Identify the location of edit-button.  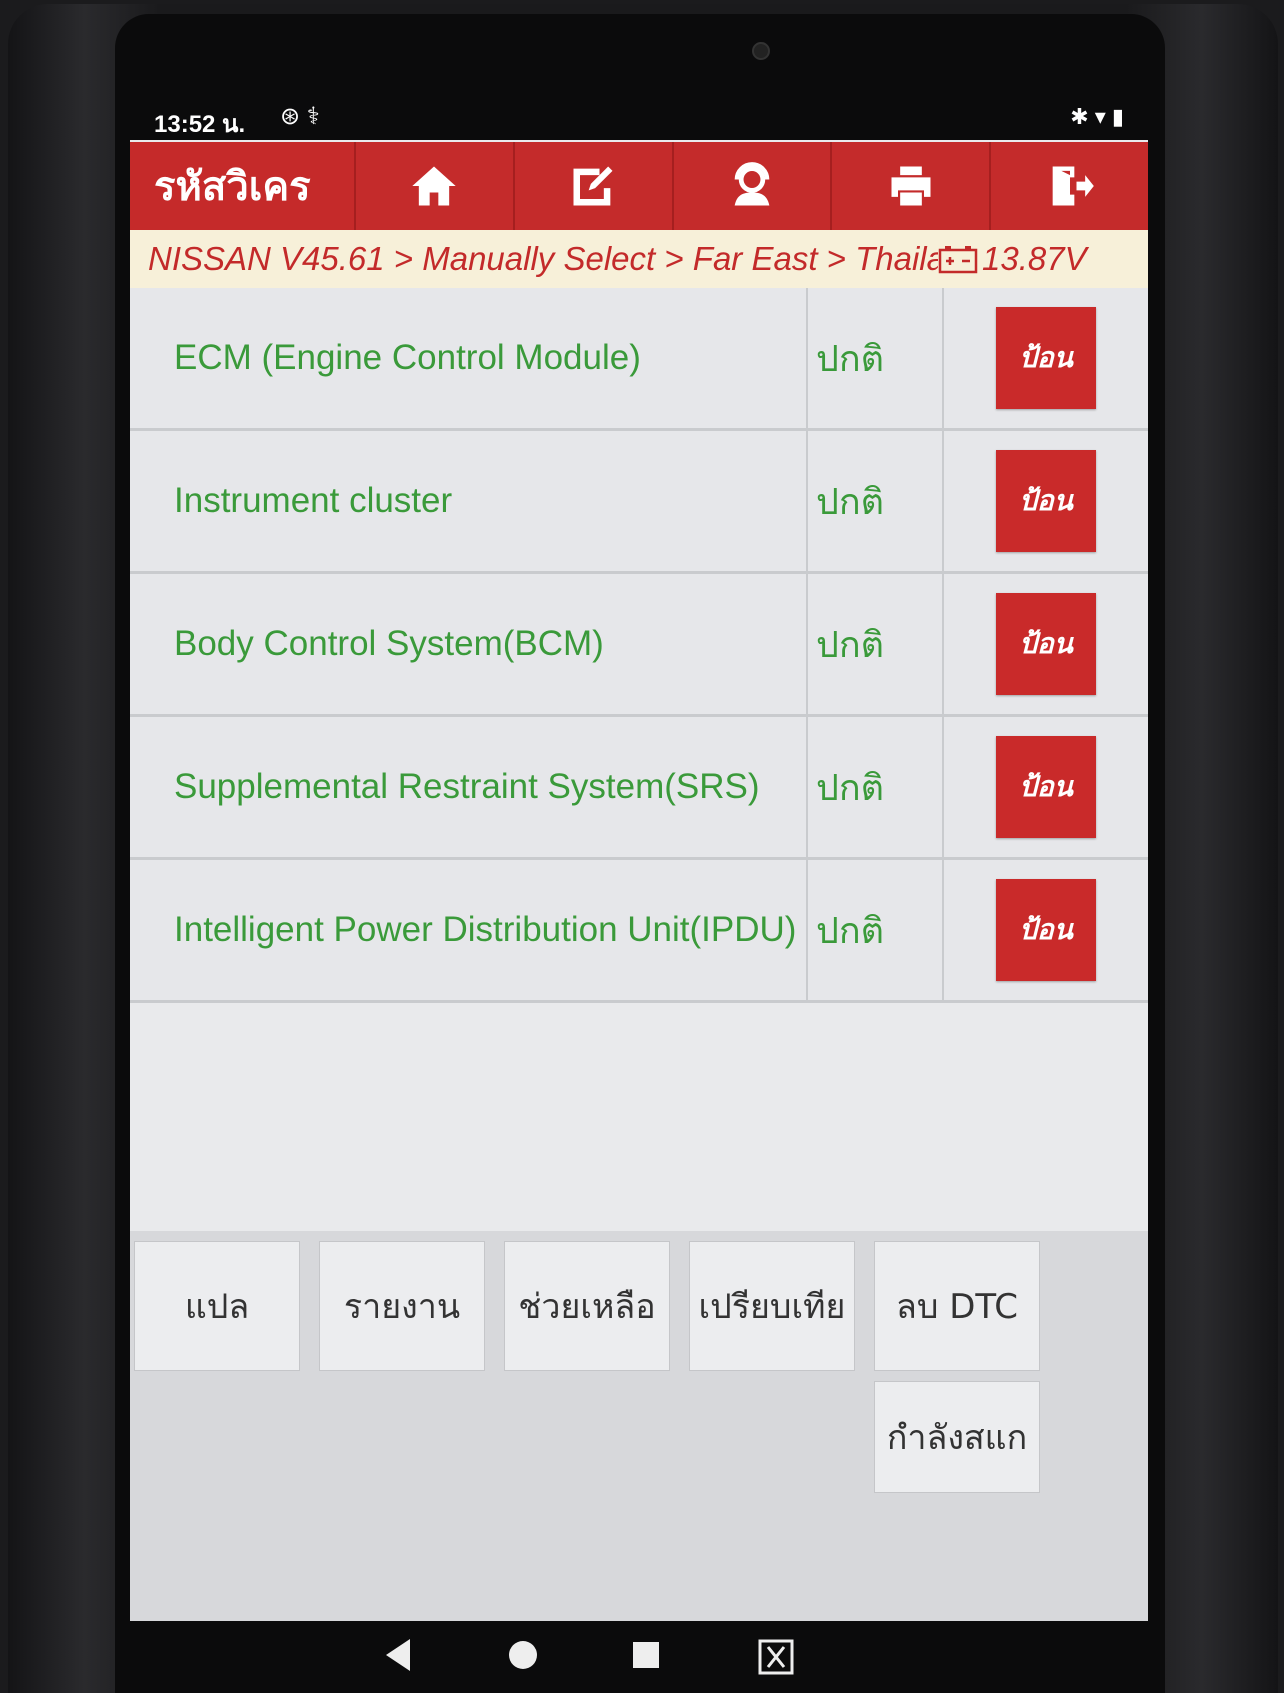
(592, 186).